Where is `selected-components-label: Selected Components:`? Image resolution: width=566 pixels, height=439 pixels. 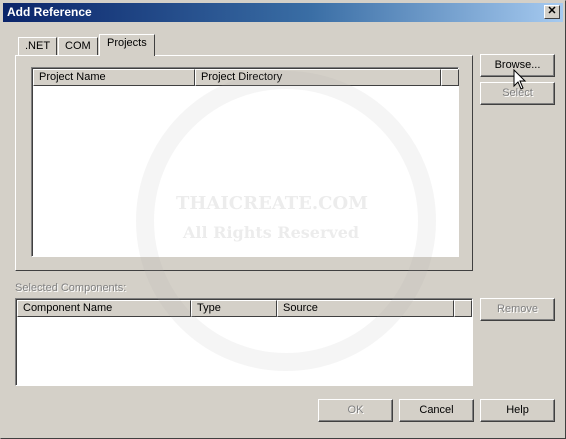
selected-components-label: Selected Components: is located at coordinates (71, 288).